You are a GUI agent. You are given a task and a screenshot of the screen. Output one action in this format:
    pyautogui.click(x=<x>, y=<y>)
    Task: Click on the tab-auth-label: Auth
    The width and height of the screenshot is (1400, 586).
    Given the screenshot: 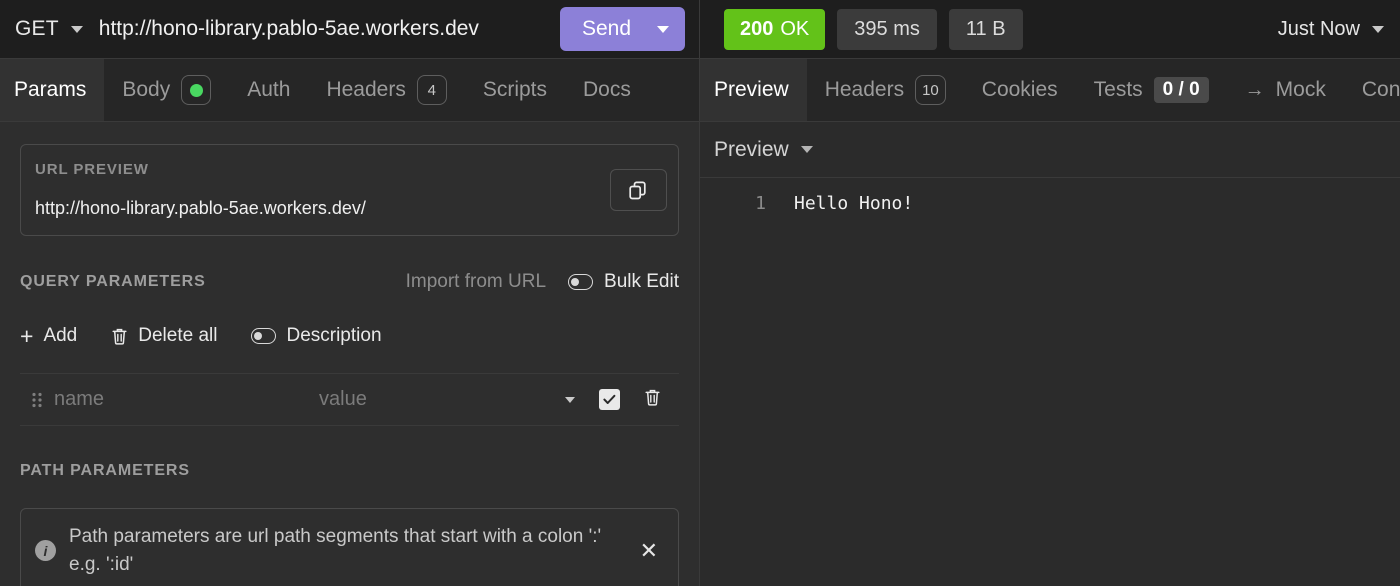 What is the action you would take?
    pyautogui.click(x=269, y=89)
    